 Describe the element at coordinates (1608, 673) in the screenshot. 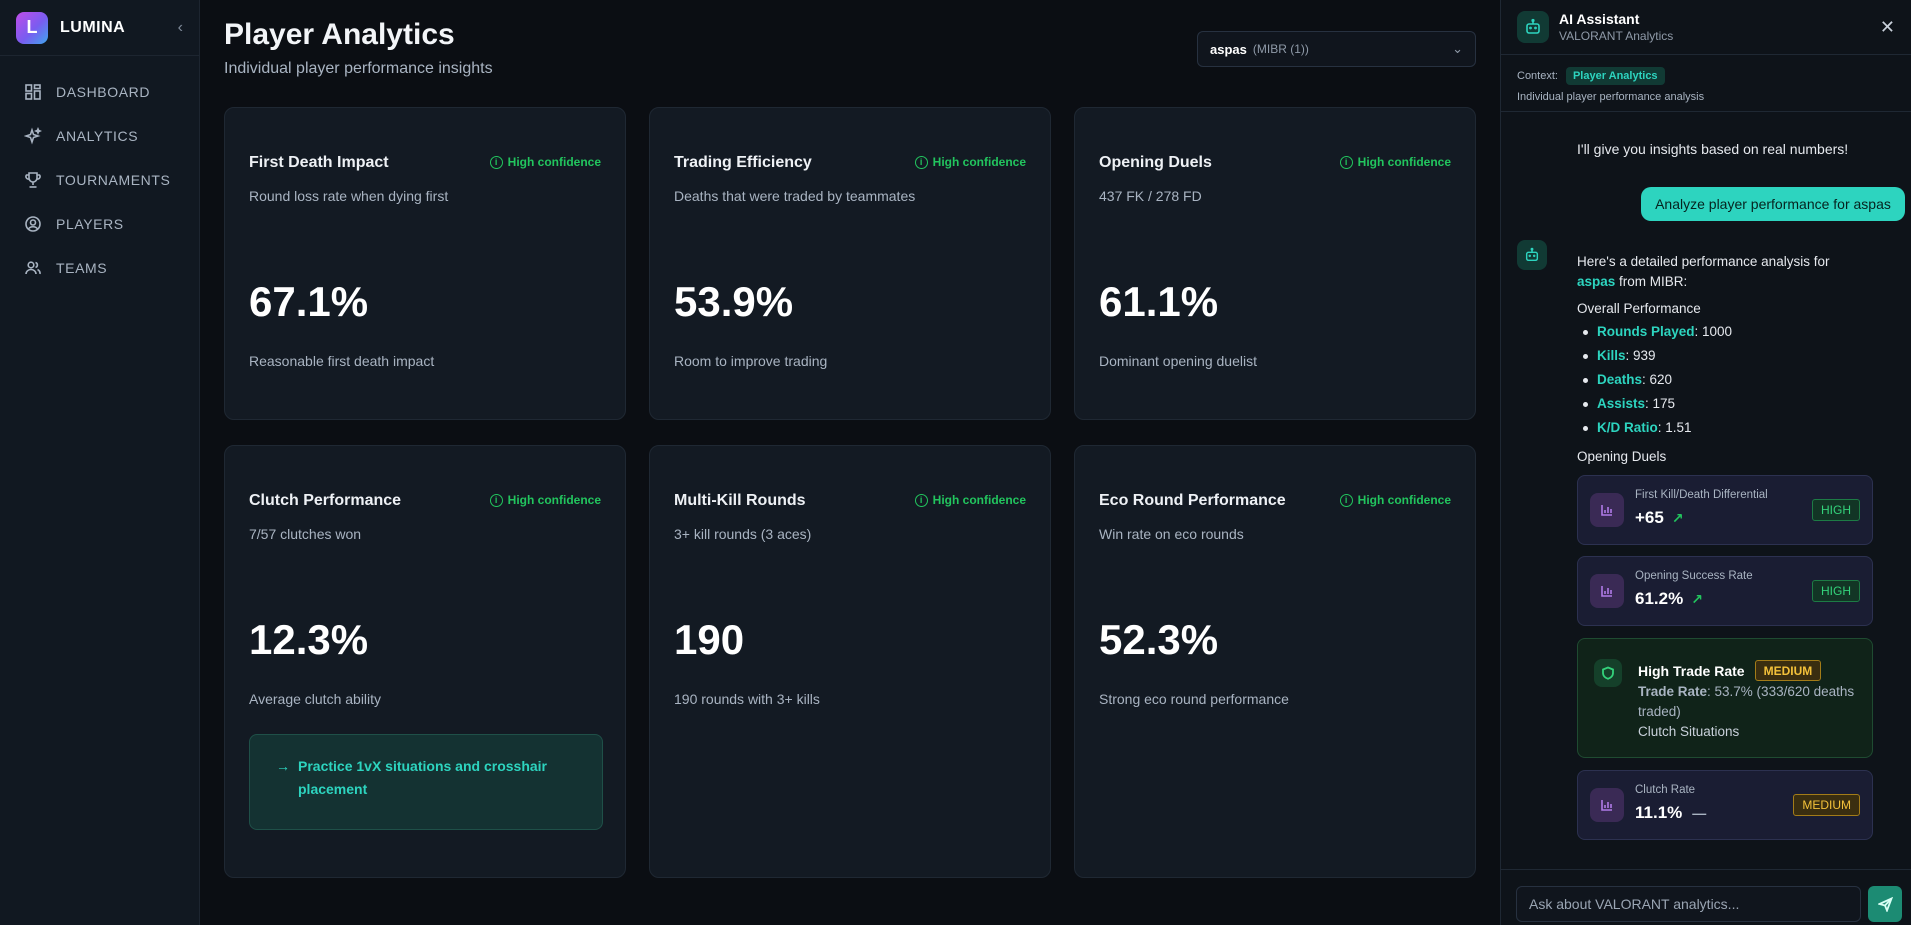

I see `shield-icon` at that location.